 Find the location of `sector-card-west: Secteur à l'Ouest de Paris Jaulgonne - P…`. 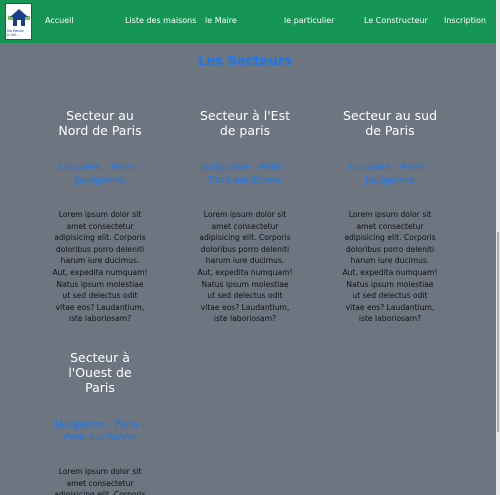

sector-card-west: Secteur à l'Ouest de Paris Jaulgonne - P… is located at coordinates (100, 422).